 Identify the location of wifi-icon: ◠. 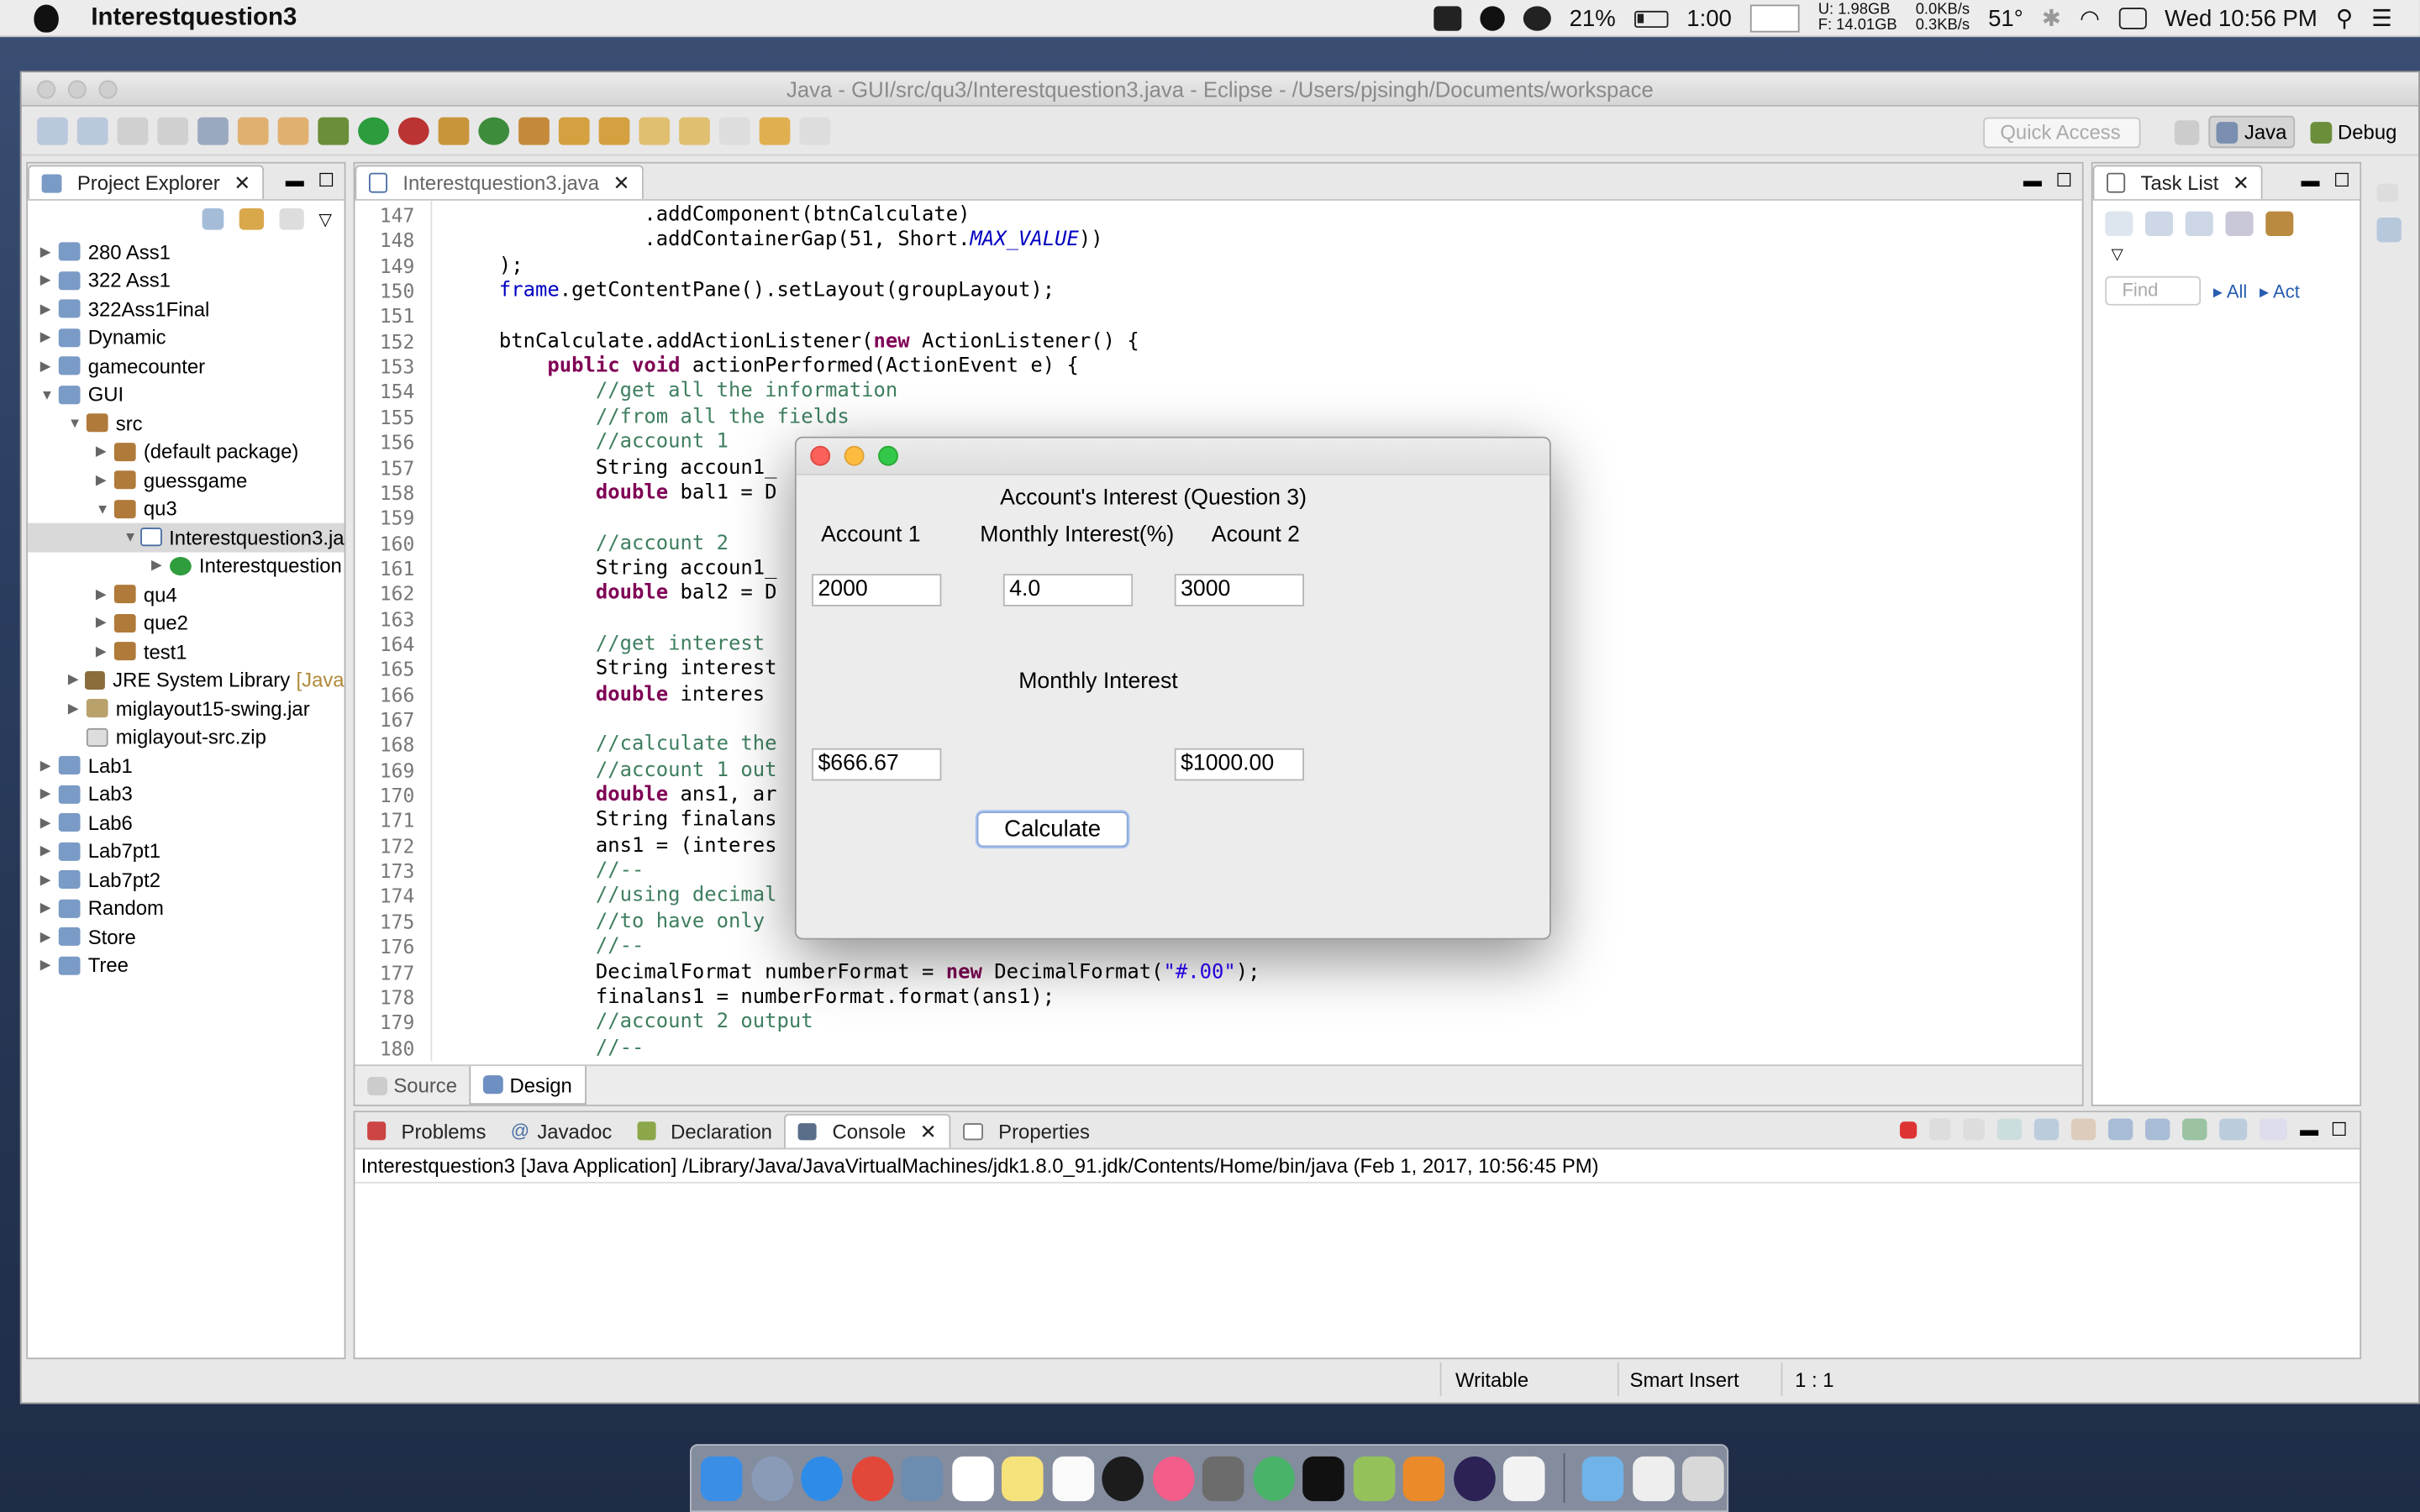
(2090, 18).